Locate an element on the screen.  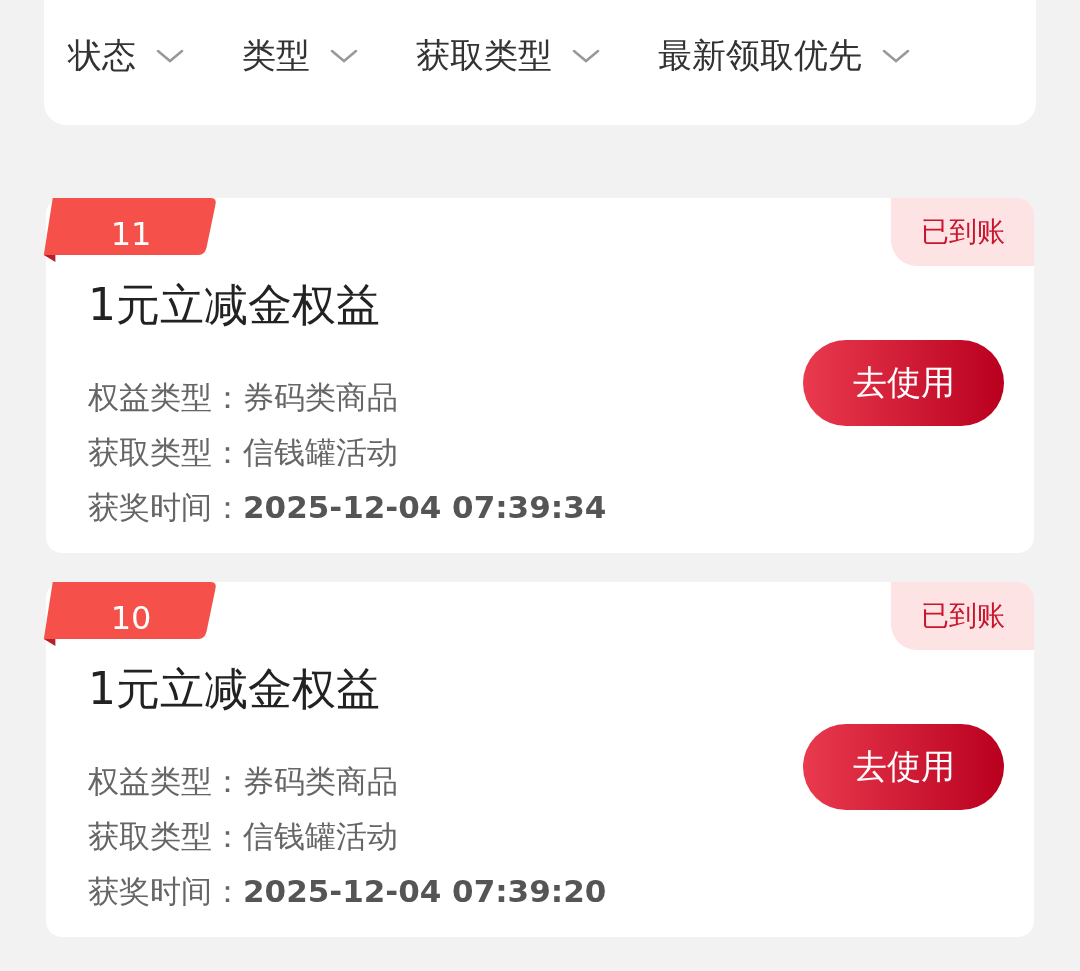
info-line: 获奖时间：2025-12-04 07:39:20 is located at coordinates (348, 891).